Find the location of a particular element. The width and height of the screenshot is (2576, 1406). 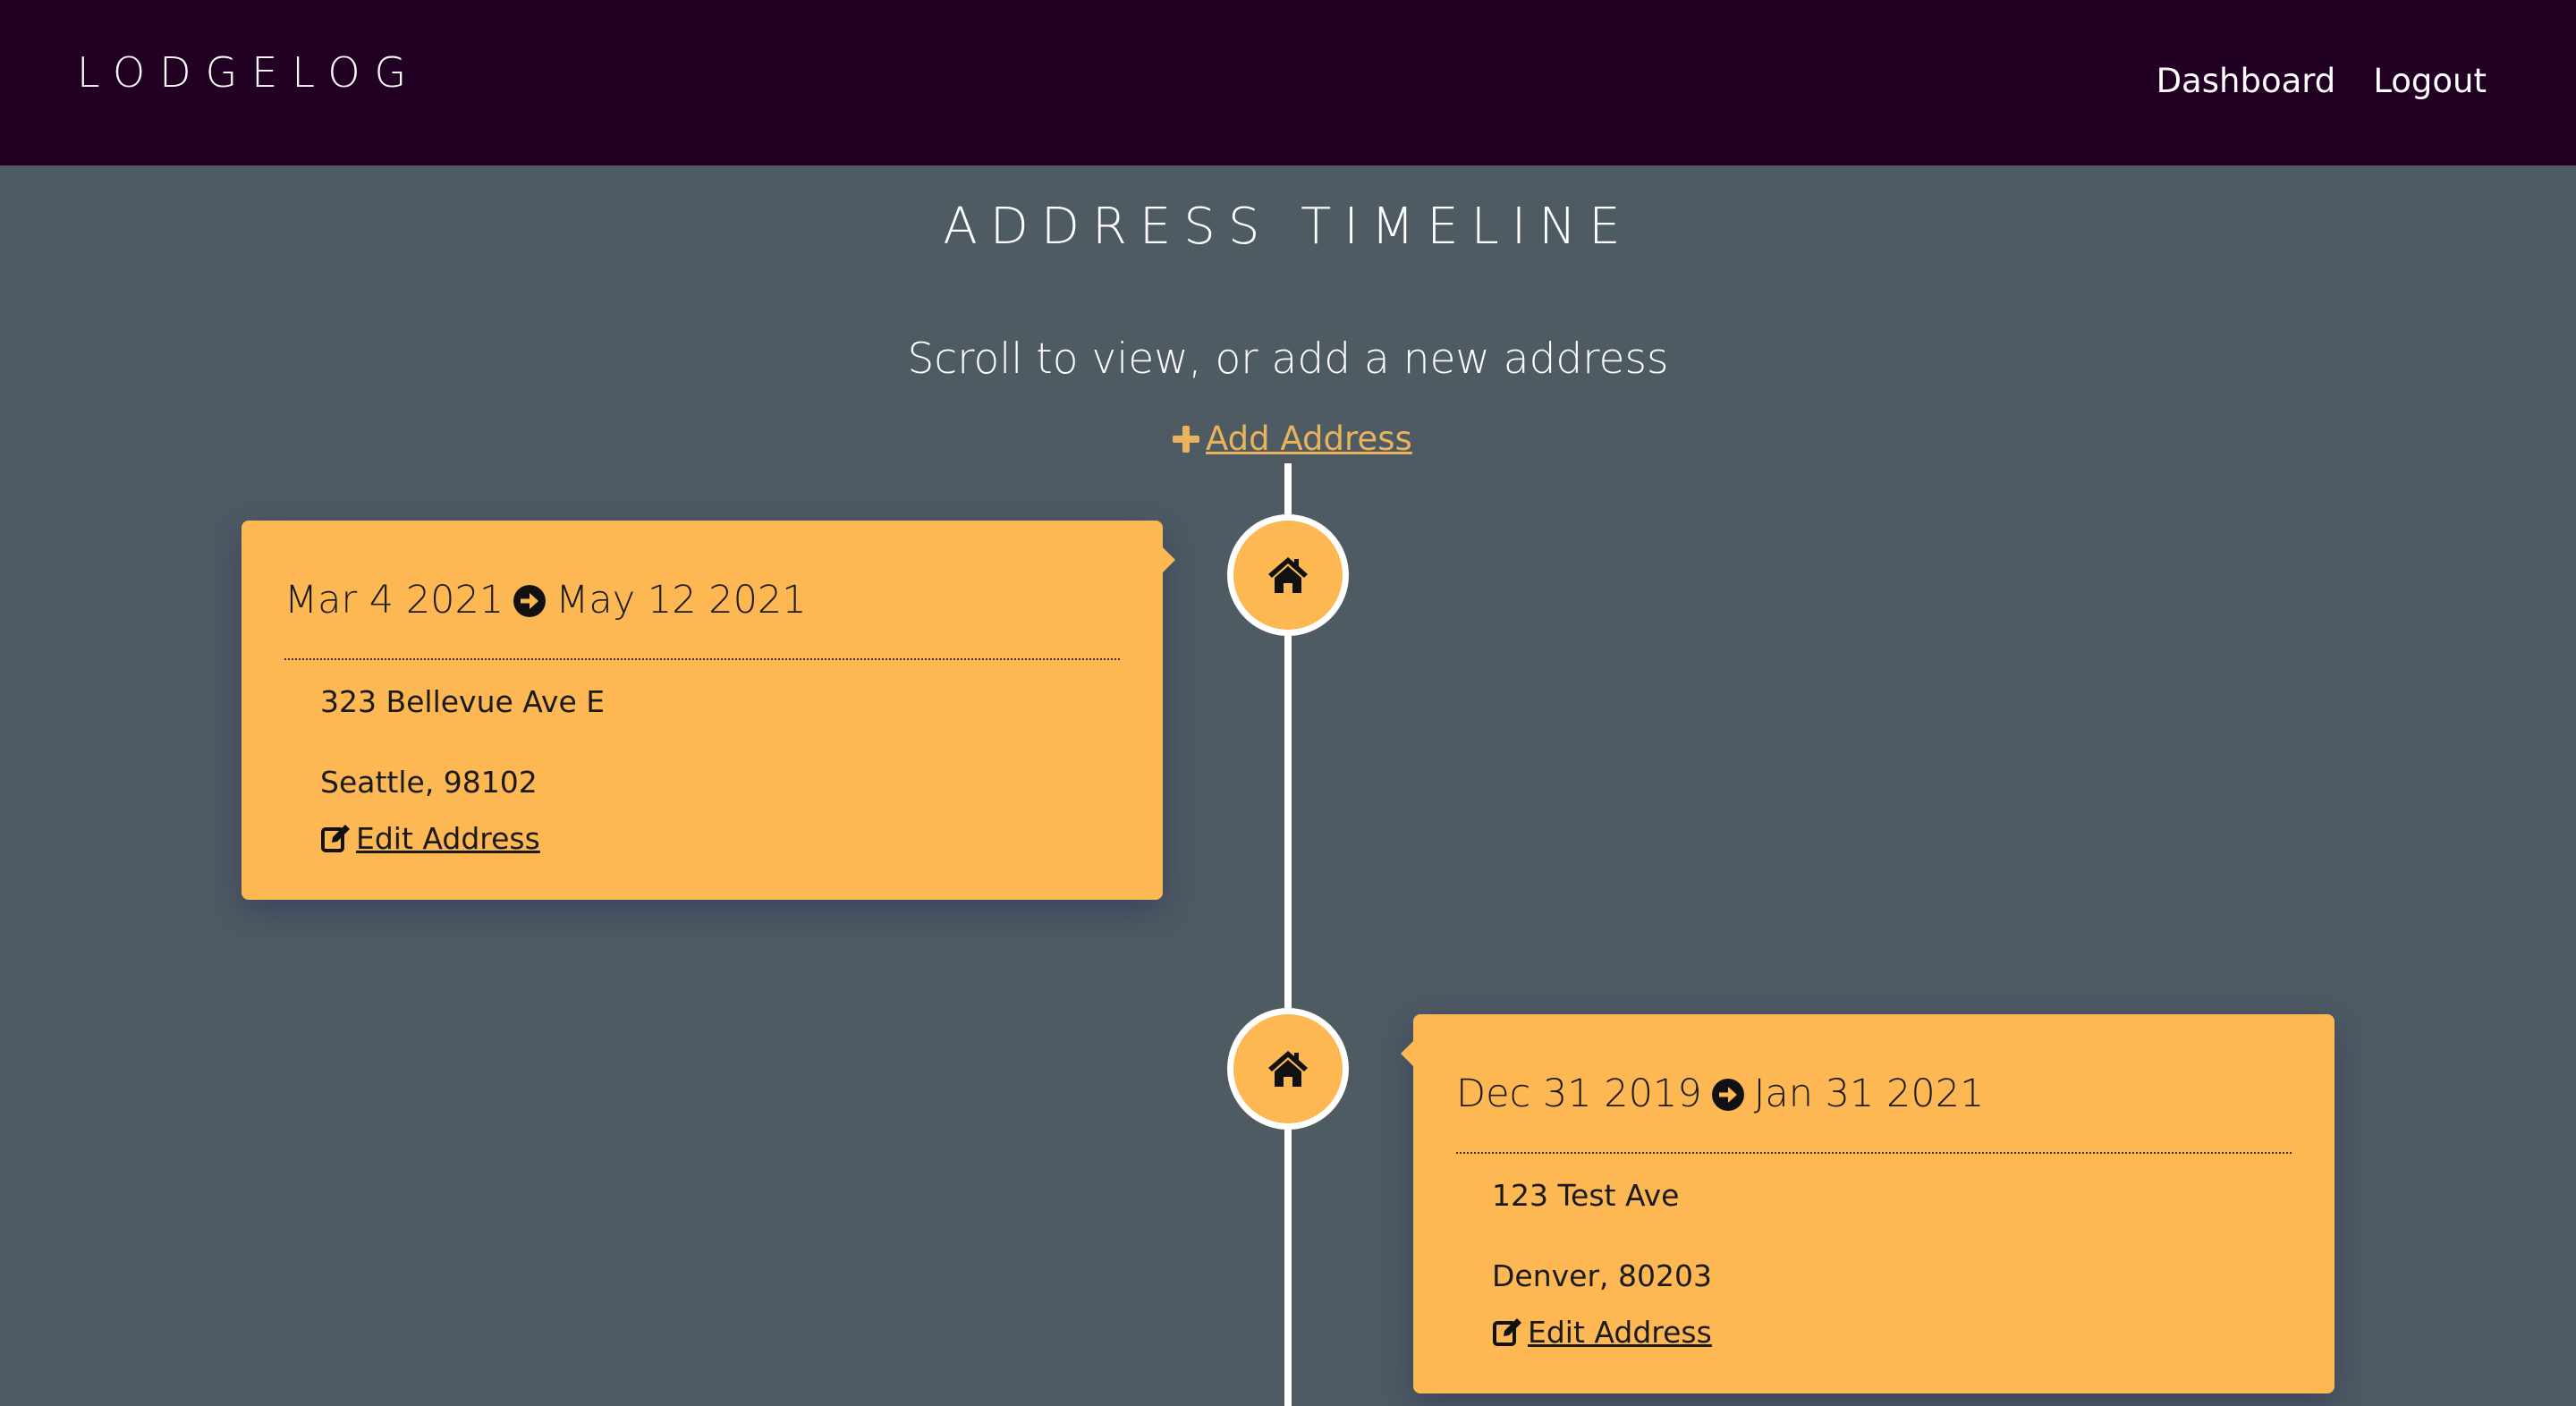

date-range: Mar 4 2021 May 12 2021 is located at coordinates (545, 601).